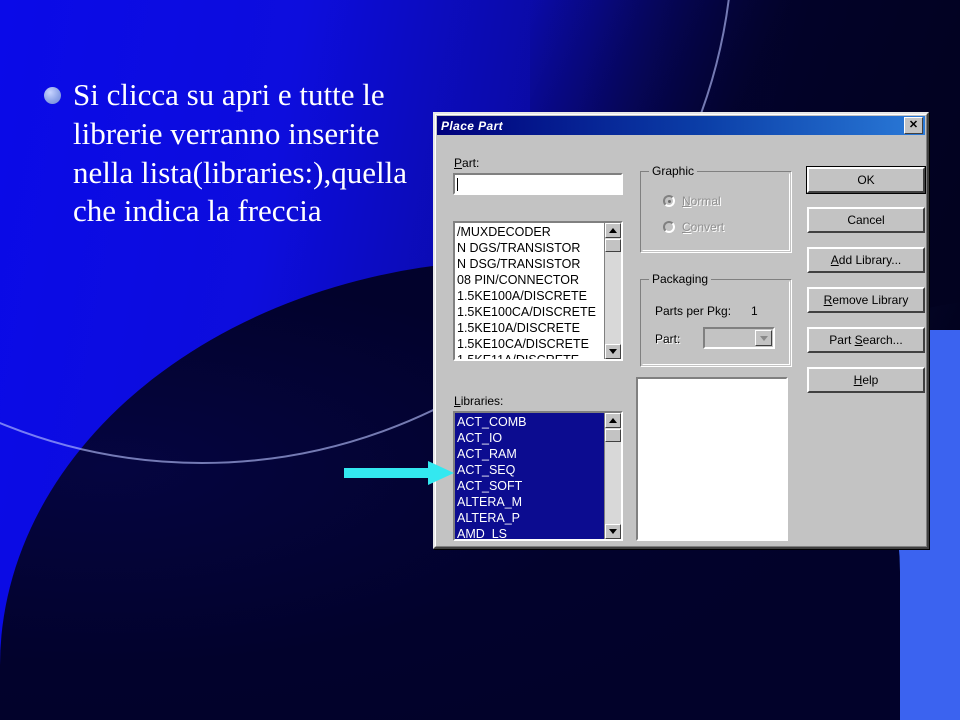  What do you see at coordinates (538, 184) in the screenshot?
I see `part-input` at bounding box center [538, 184].